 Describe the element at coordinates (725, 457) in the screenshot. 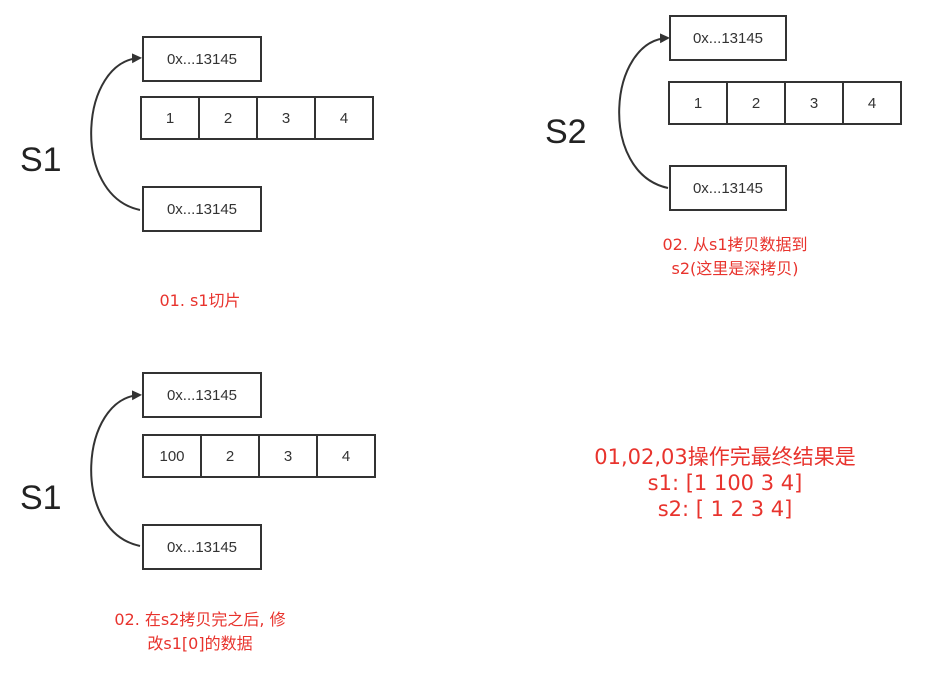

I see `result-line1: 01,02,03操作完最终结果是` at that location.